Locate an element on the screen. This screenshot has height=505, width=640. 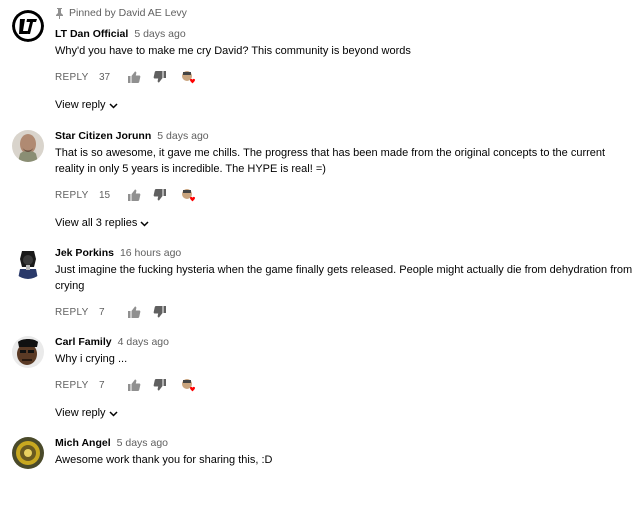
comment-author: Jek Porkins is located at coordinates (84, 253).